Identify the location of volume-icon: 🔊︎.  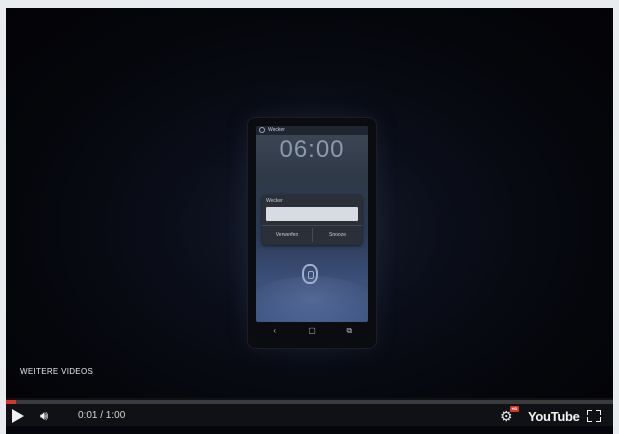
(53, 416).